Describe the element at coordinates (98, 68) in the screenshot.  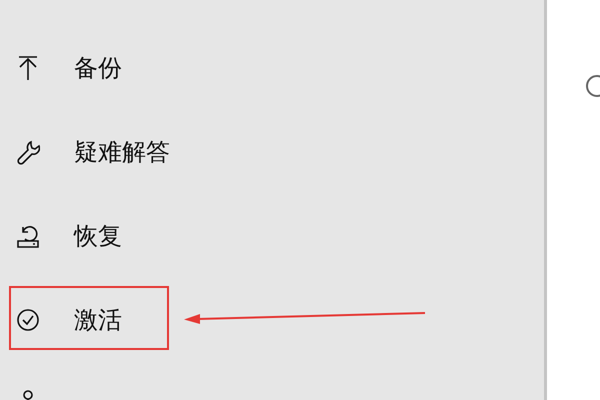
I see `sidebar-item: 备份` at that location.